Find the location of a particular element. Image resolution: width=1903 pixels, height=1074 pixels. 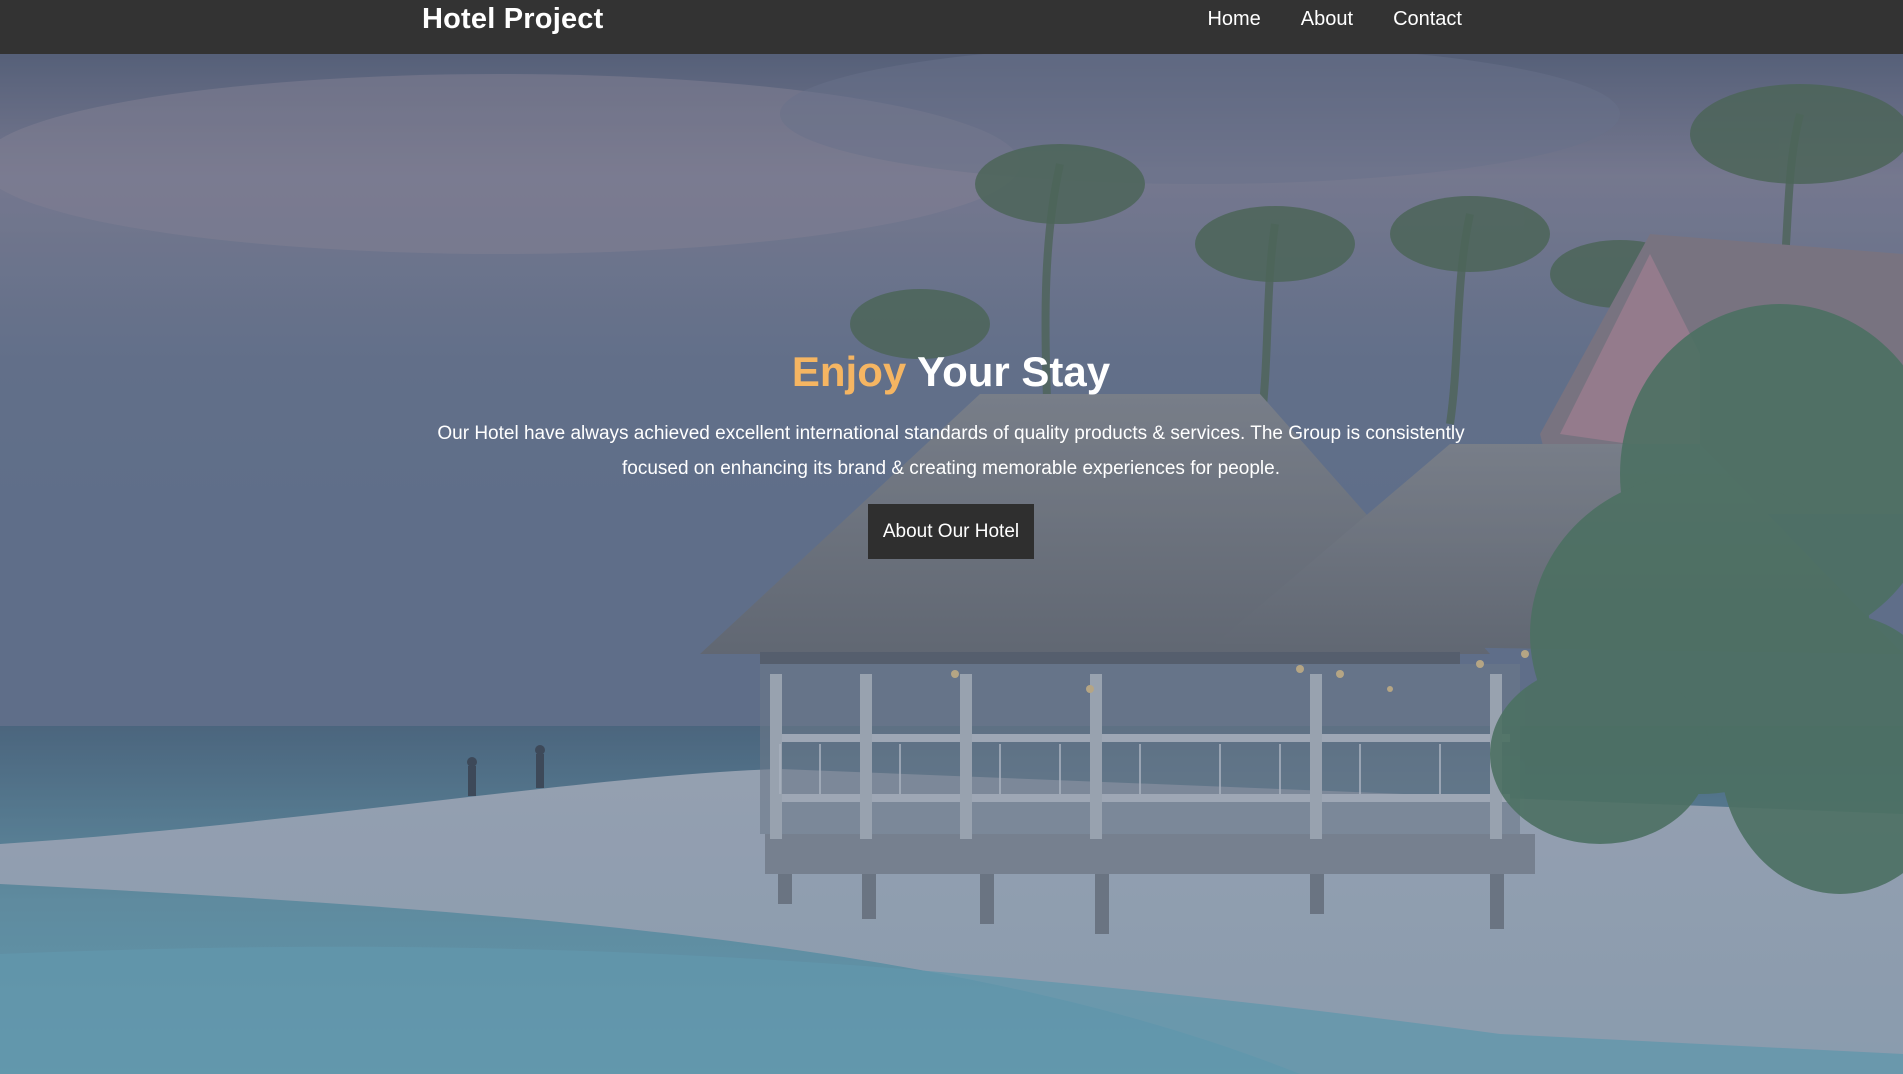

nav-link-about: About is located at coordinates (1327, 19).